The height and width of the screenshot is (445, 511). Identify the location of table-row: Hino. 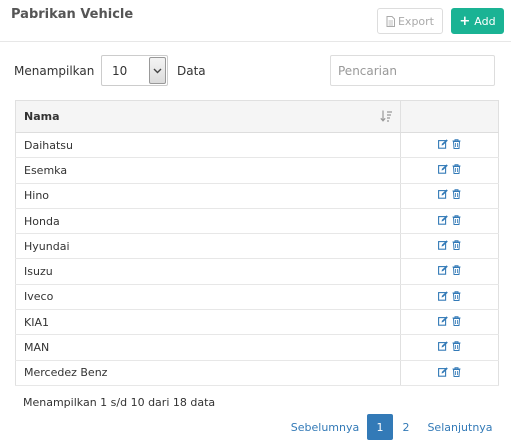
(257, 196).